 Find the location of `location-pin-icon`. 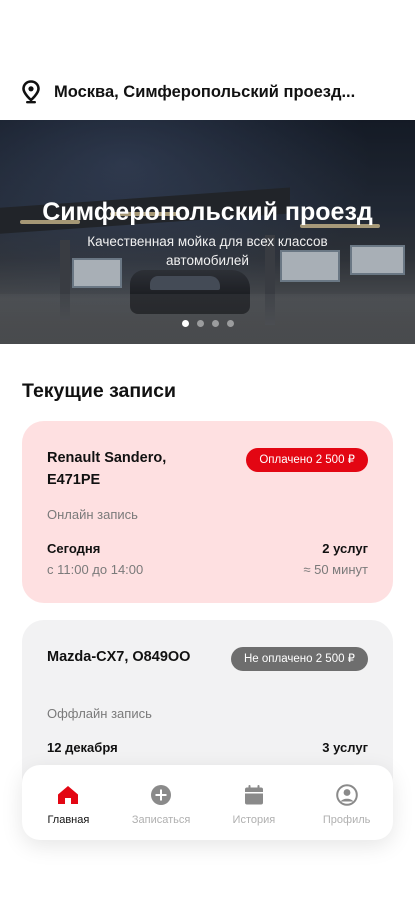

location-pin-icon is located at coordinates (31, 92).